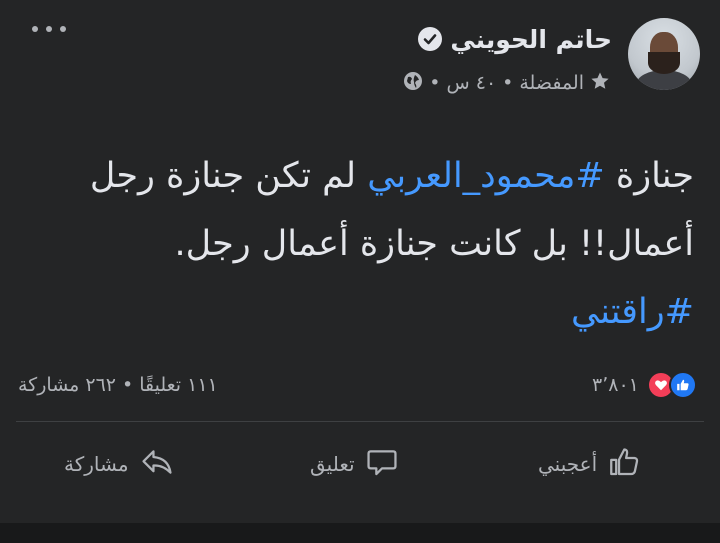 Image resolution: width=720 pixels, height=543 pixels. I want to click on shares-count: ٢٦٢ مشاركة, so click(67, 385).